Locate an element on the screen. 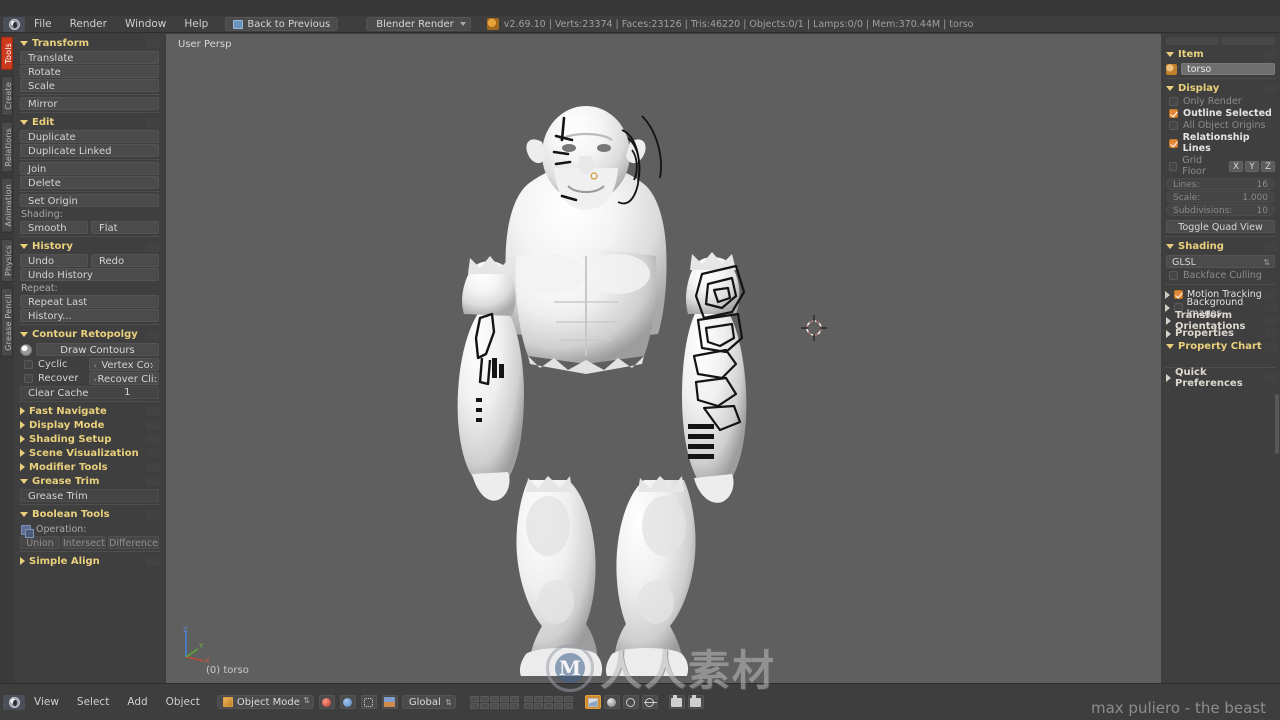 The image size is (1280, 720). panel-header-display-mode: Display Mode is located at coordinates (89, 425).